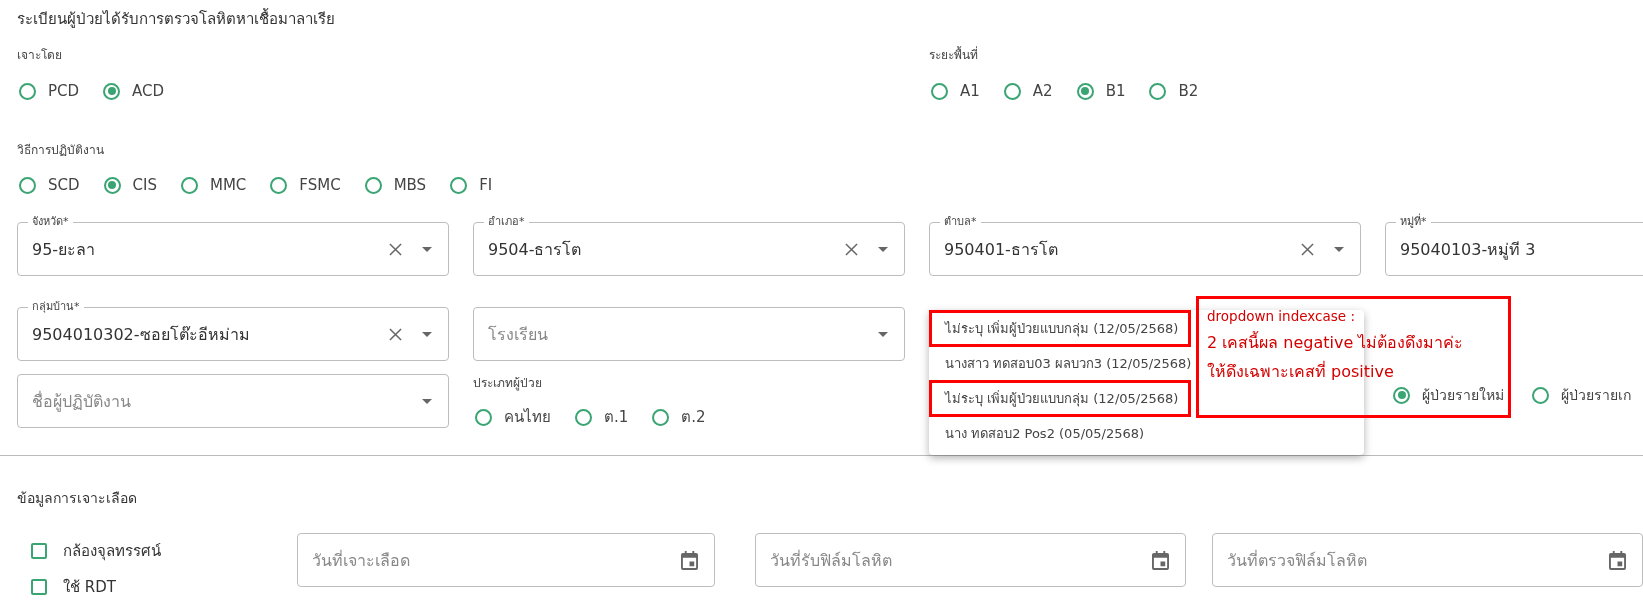 Image resolution: width=1643 pixels, height=604 pixels. Describe the element at coordinates (535, 249) in the screenshot. I see `field-value: 9504-ธารโต` at that location.